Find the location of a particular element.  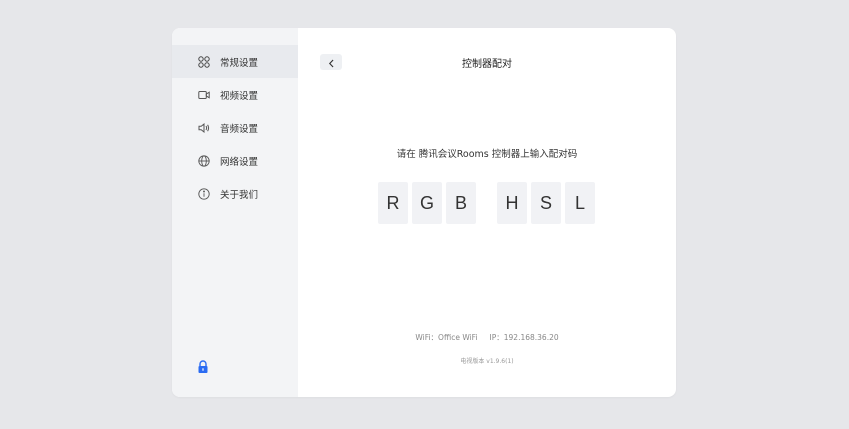

page-title: 控制器配对 is located at coordinates (487, 64).